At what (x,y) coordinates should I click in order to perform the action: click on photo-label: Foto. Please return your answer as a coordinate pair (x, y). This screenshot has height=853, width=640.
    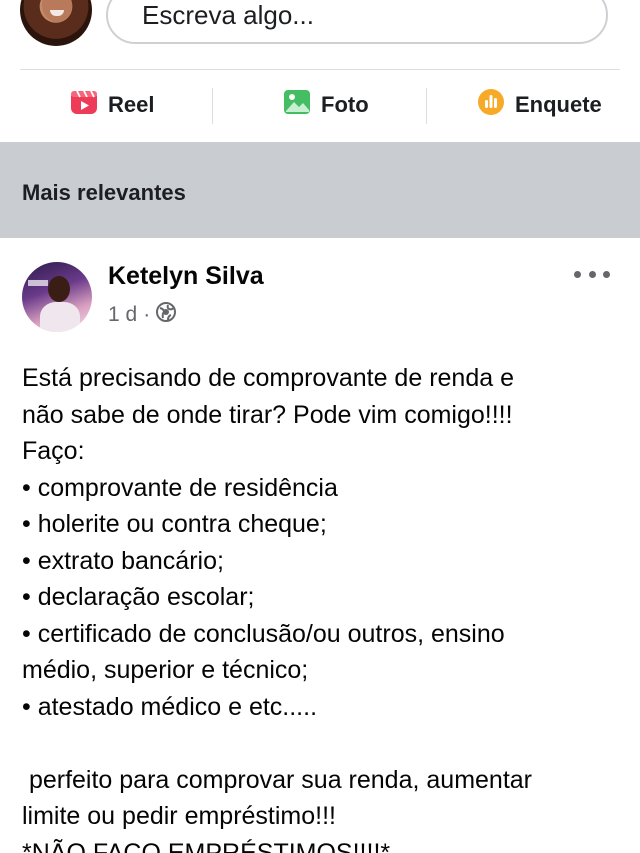
    Looking at the image, I should click on (345, 104).